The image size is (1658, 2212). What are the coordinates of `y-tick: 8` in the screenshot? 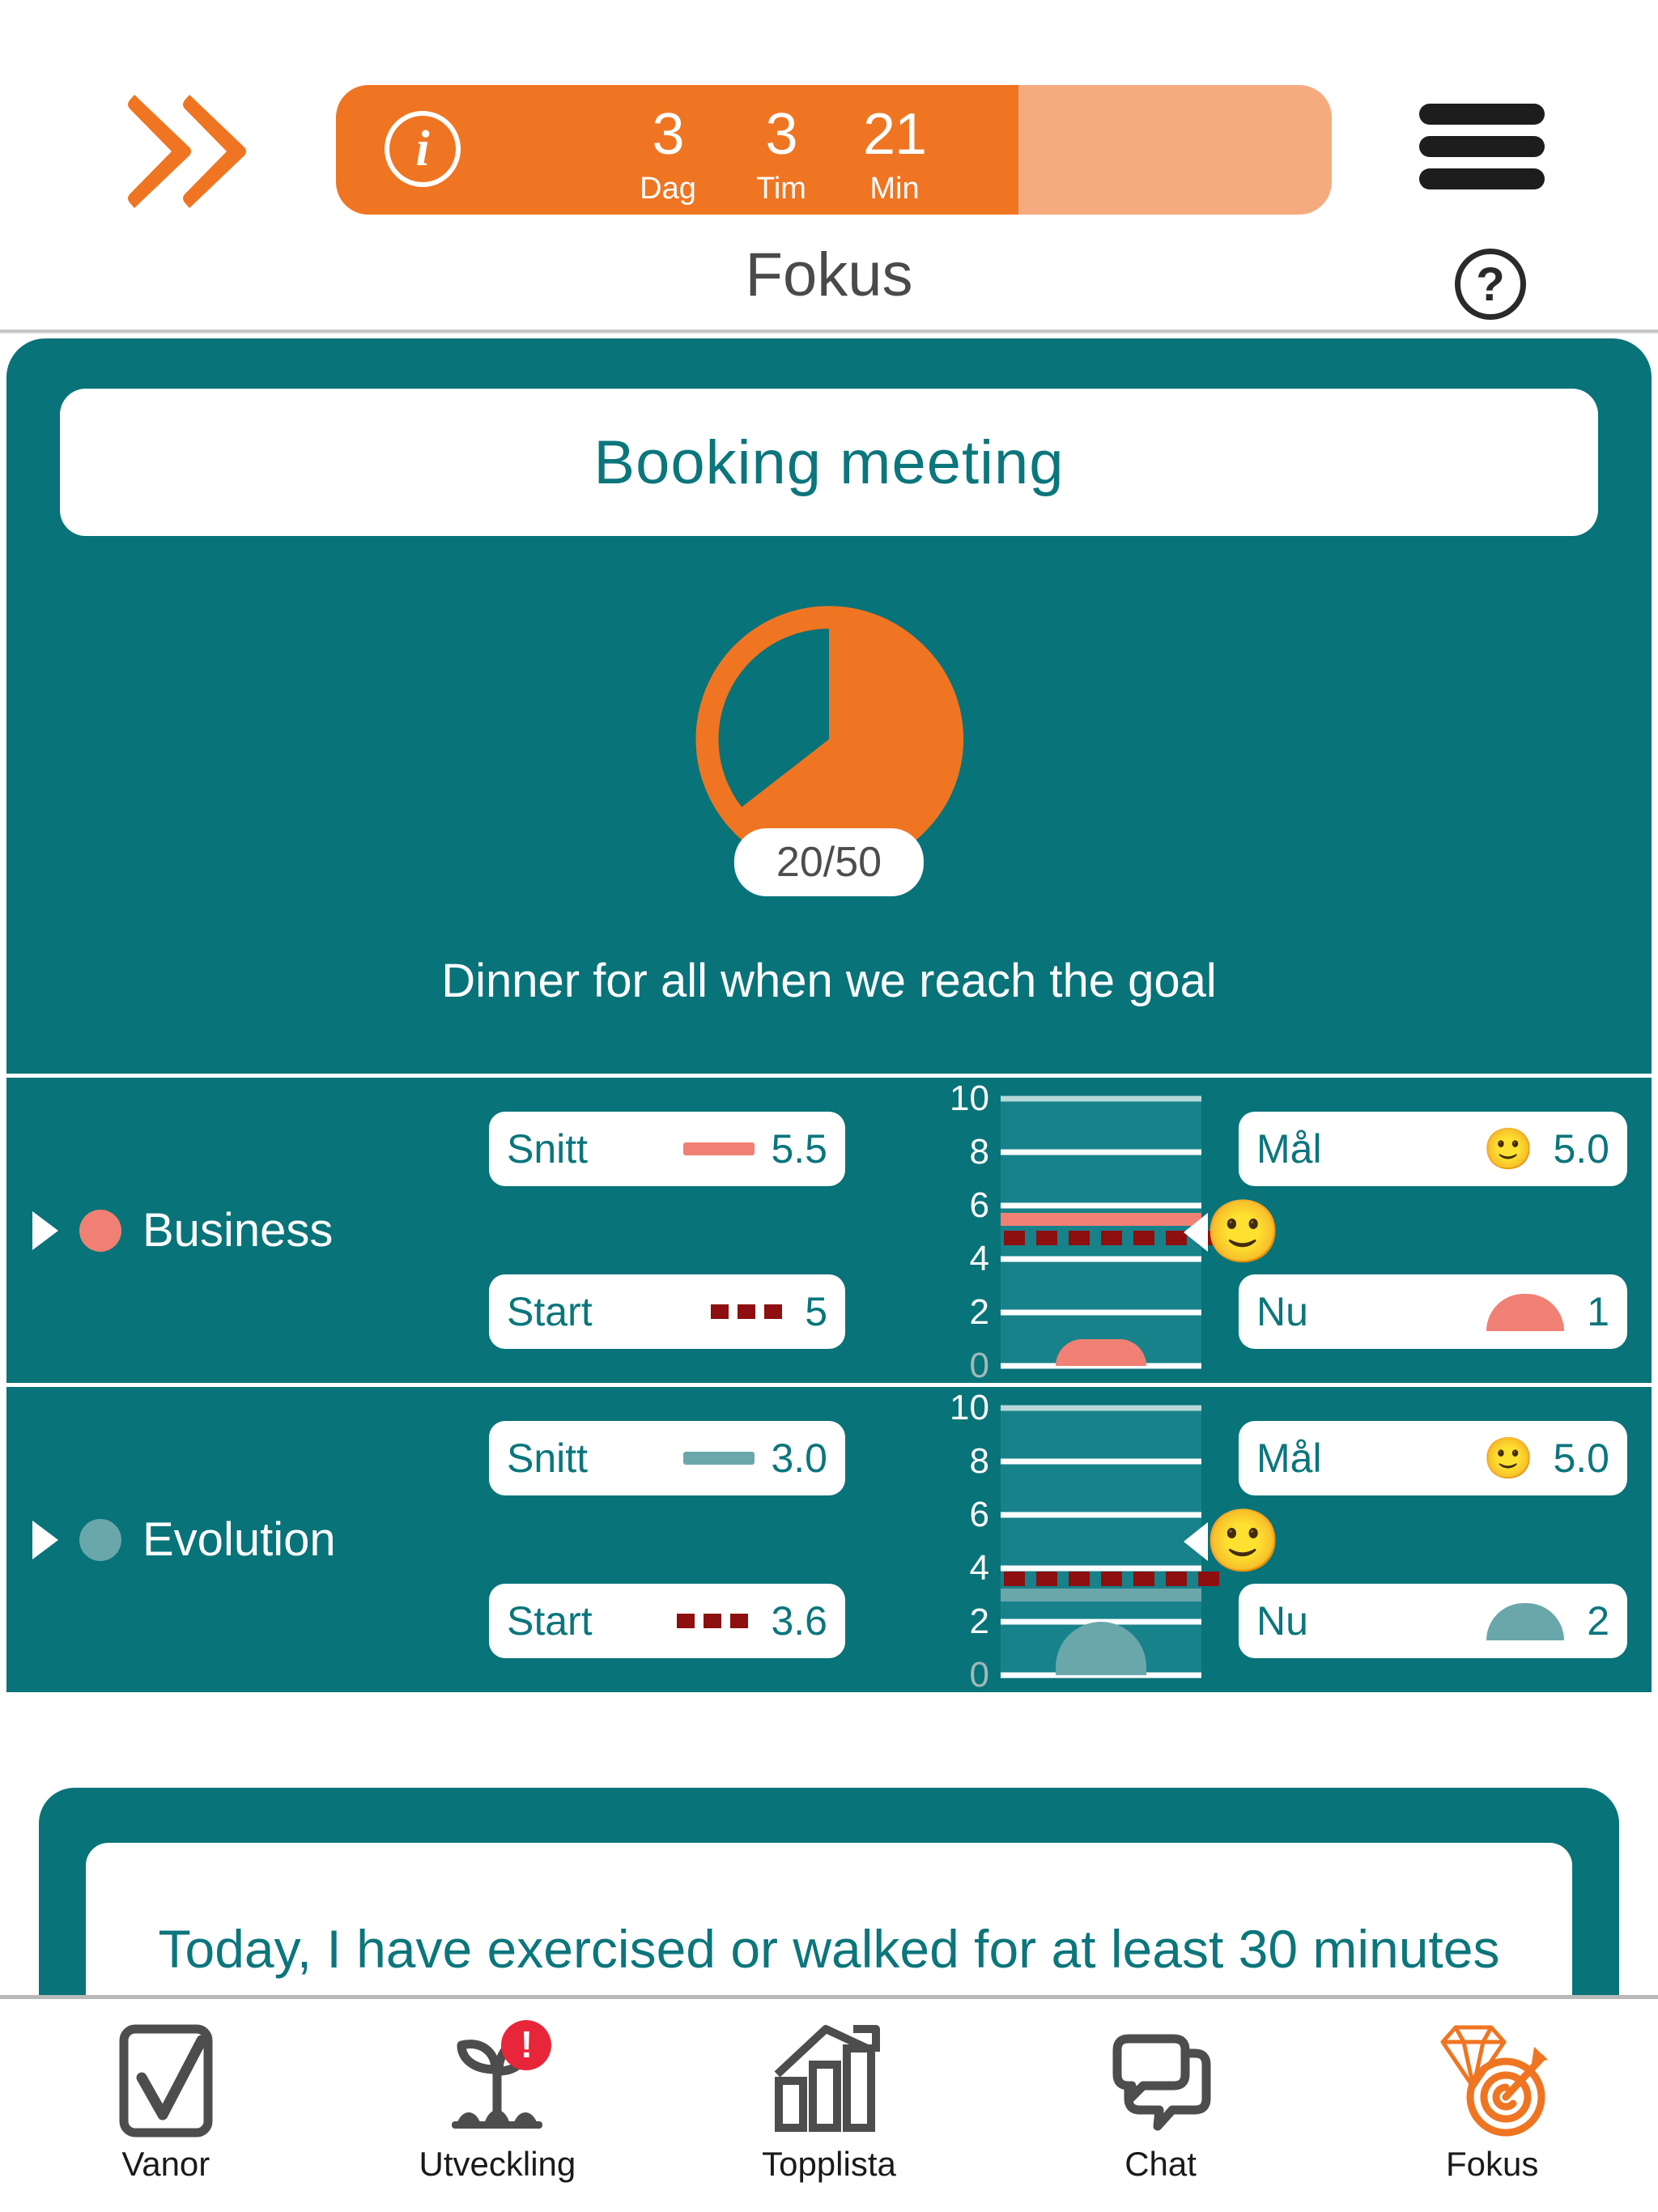 It's located at (979, 1461).